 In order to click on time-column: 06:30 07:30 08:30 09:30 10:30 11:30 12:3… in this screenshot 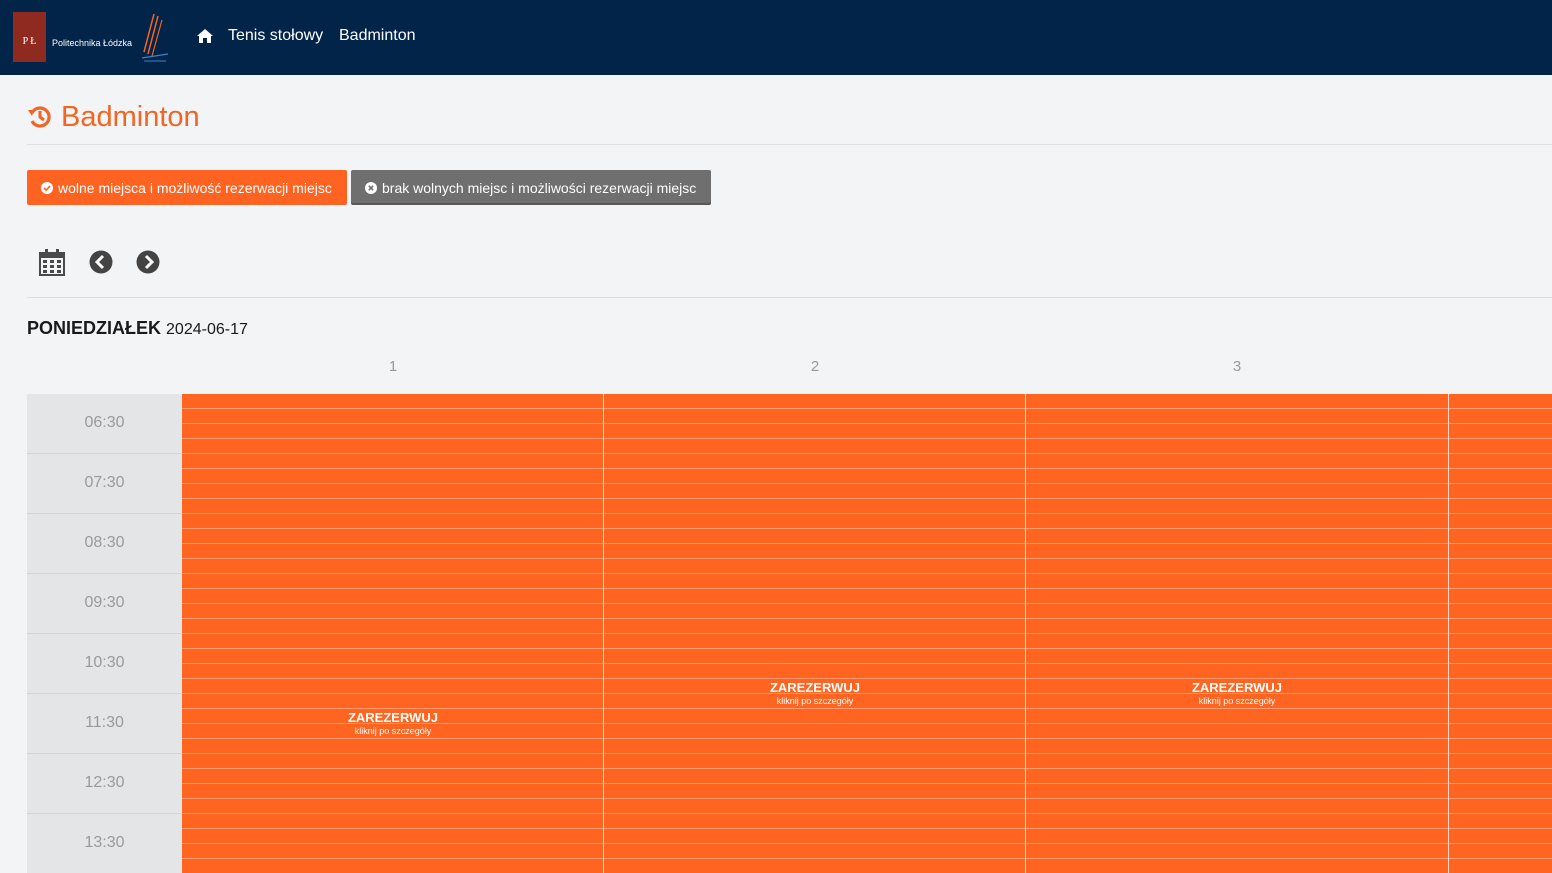, I will do `click(104, 633)`.